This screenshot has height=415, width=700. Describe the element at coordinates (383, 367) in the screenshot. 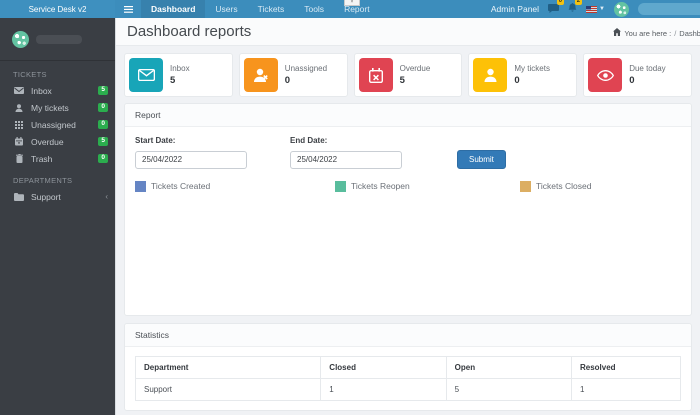

I see `column-header-closed: Closed` at that location.